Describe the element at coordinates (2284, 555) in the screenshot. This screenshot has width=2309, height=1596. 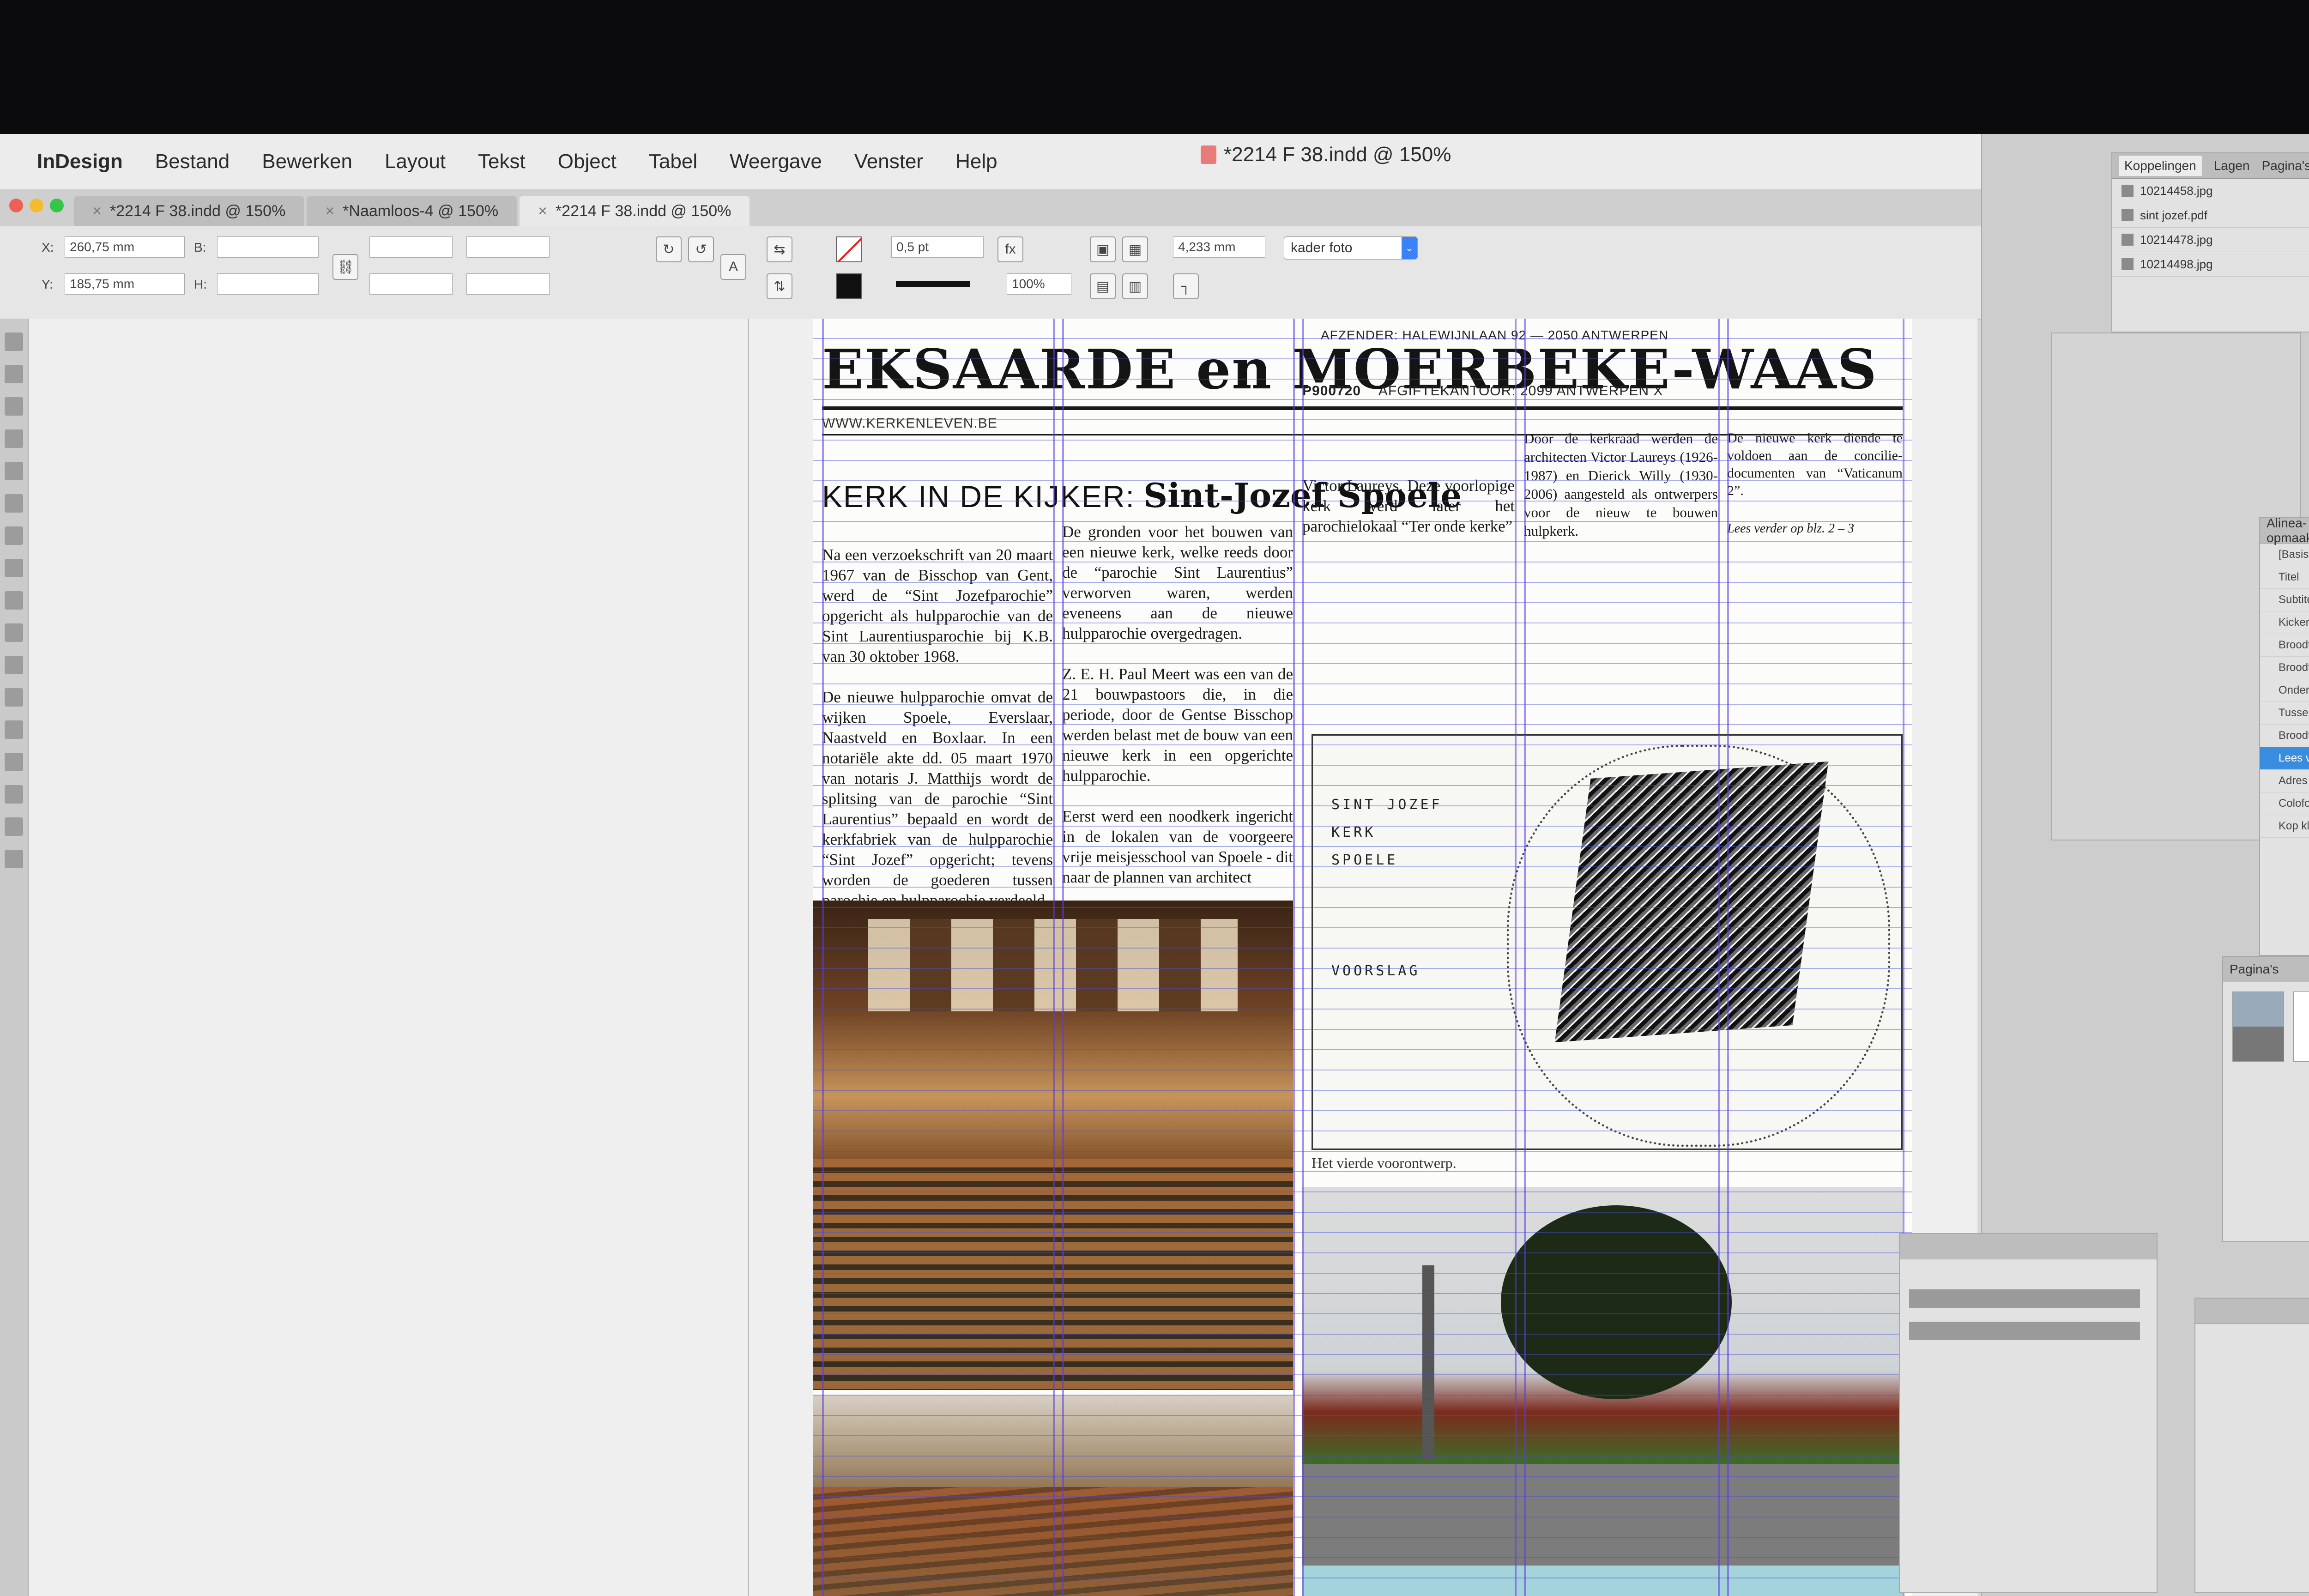
I see `style-item: [Basisalinea]` at that location.